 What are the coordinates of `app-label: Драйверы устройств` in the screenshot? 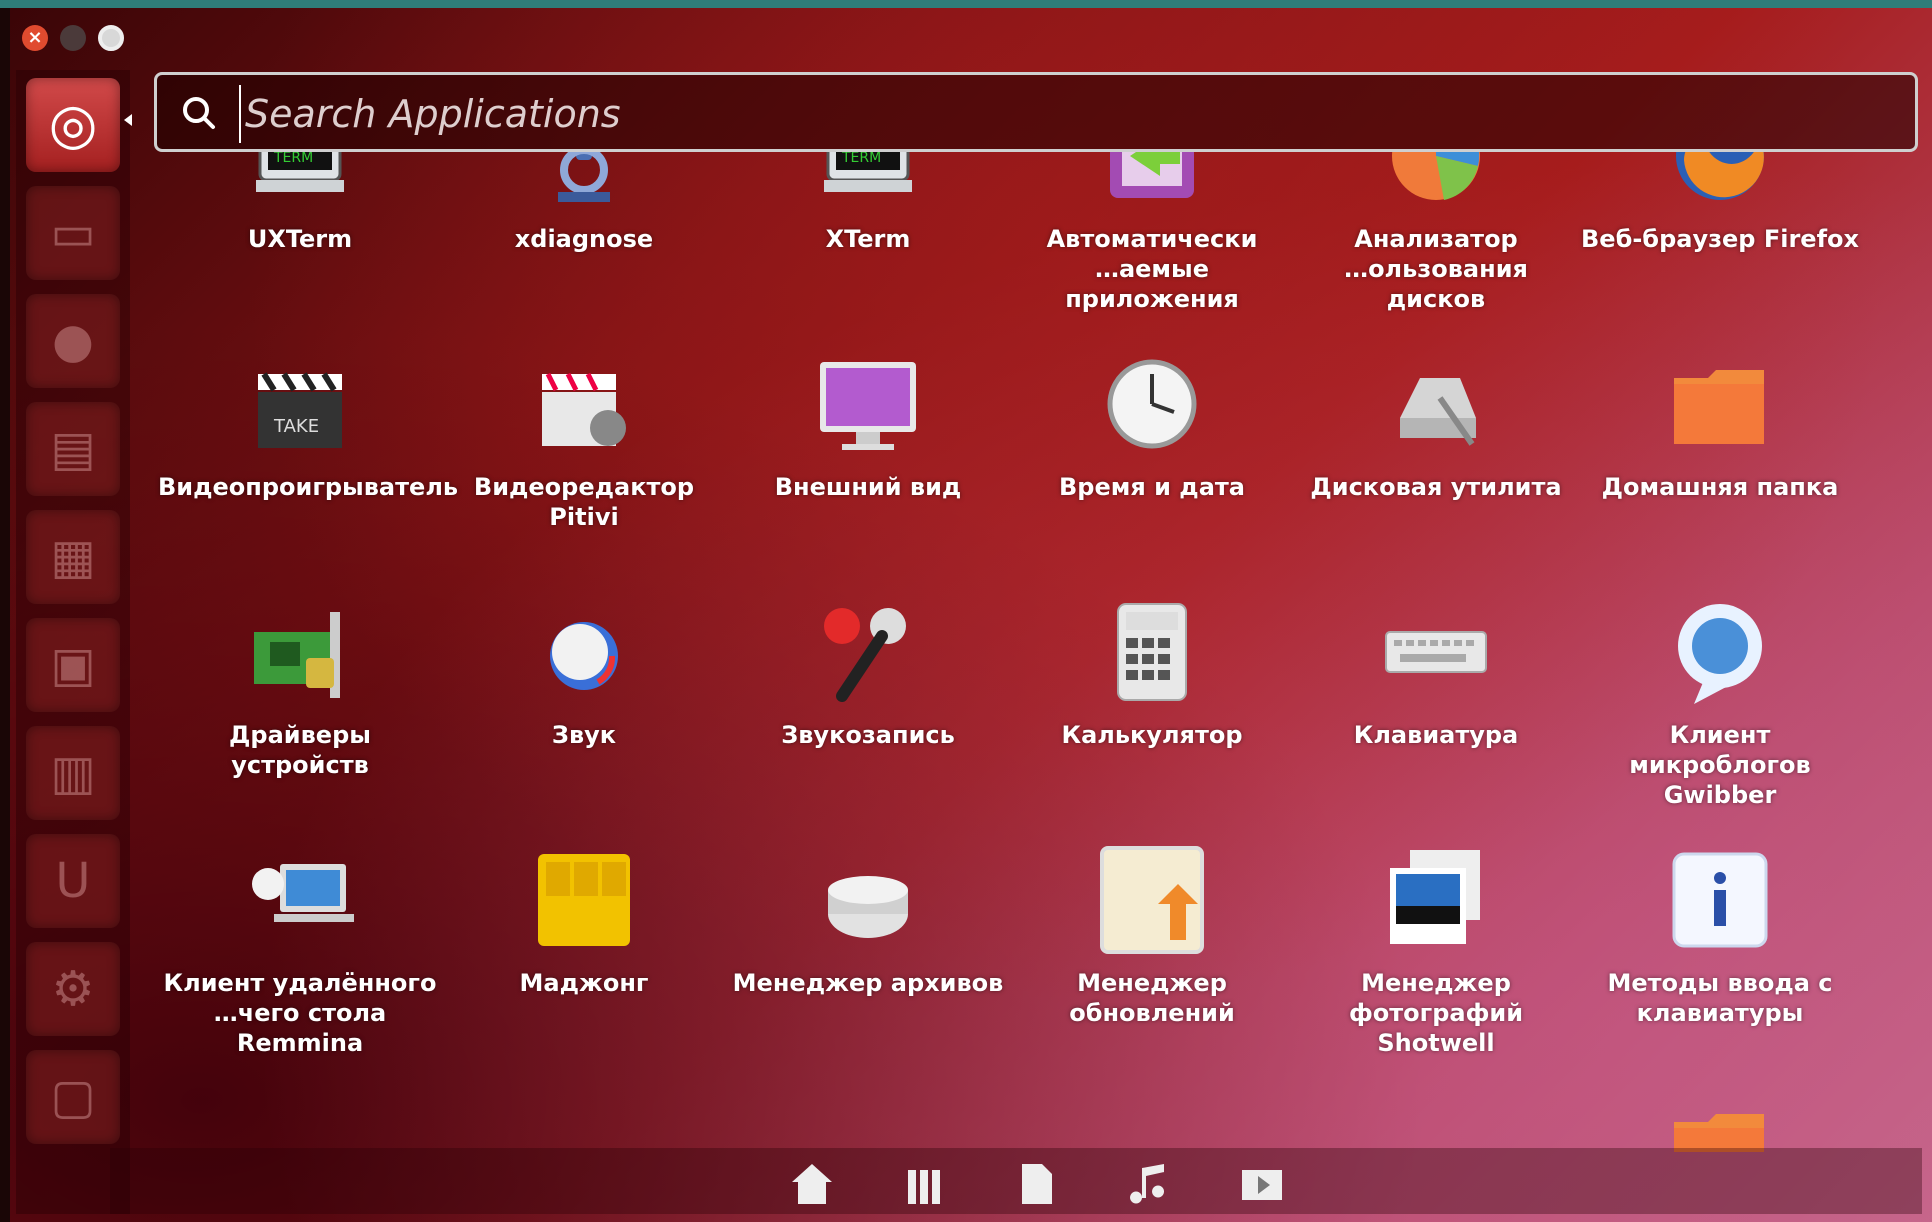 It's located at (300, 750).